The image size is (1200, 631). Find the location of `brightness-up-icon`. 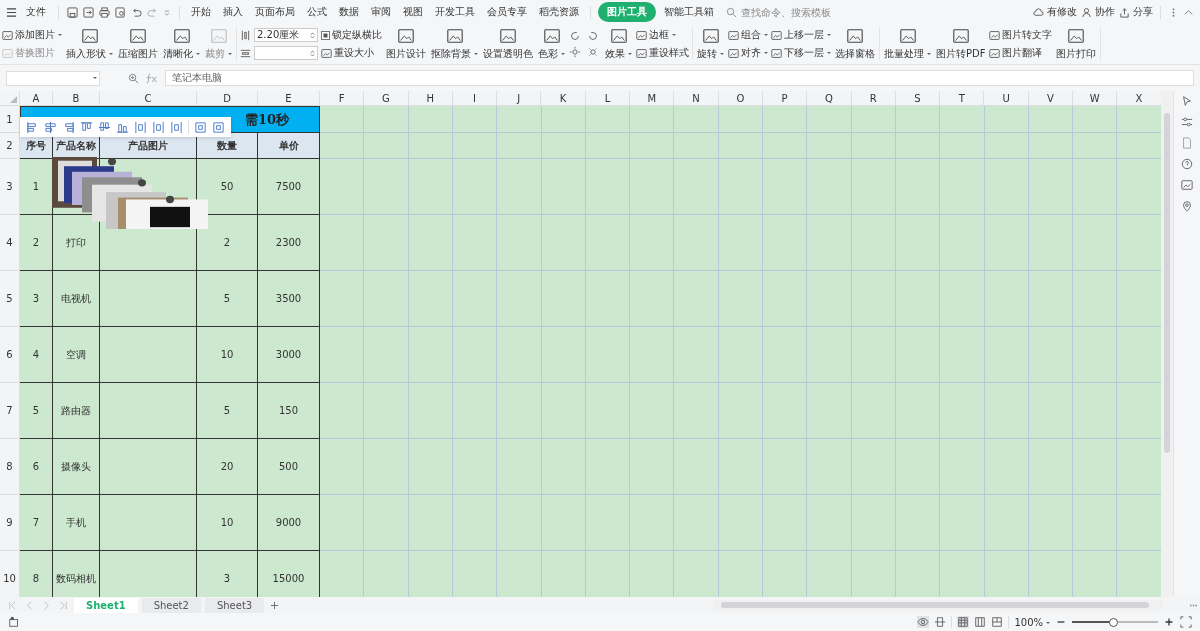

brightness-up-icon is located at coordinates (575, 52).